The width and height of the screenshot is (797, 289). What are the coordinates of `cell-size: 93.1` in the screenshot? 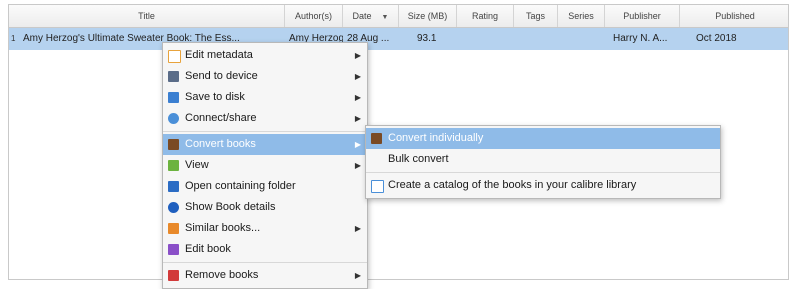 It's located at (428, 39).